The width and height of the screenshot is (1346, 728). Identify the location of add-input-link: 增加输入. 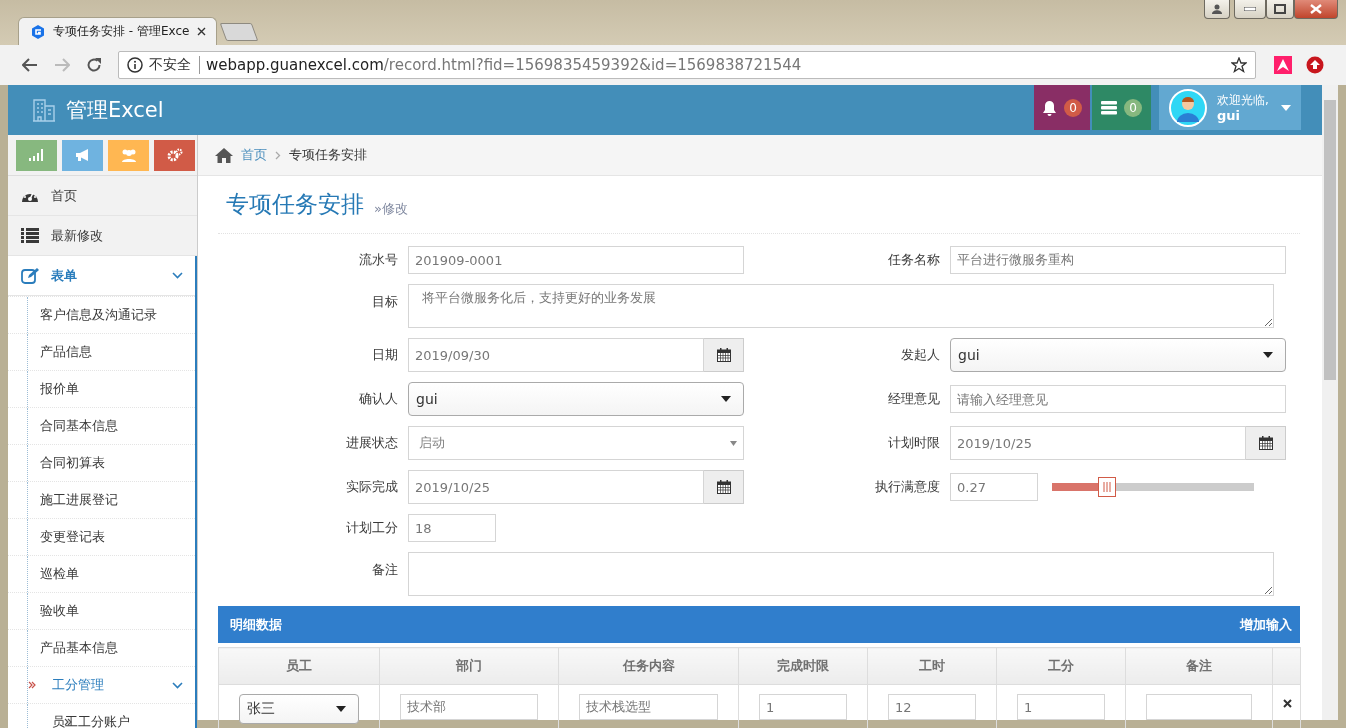
(1266, 624).